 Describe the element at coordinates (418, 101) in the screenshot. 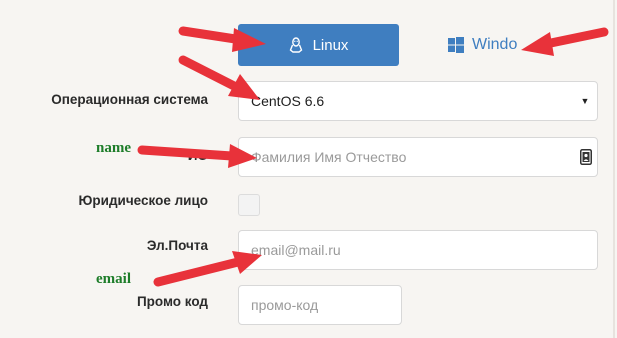

I see `os-select: CentOS 6.6 ▼` at that location.